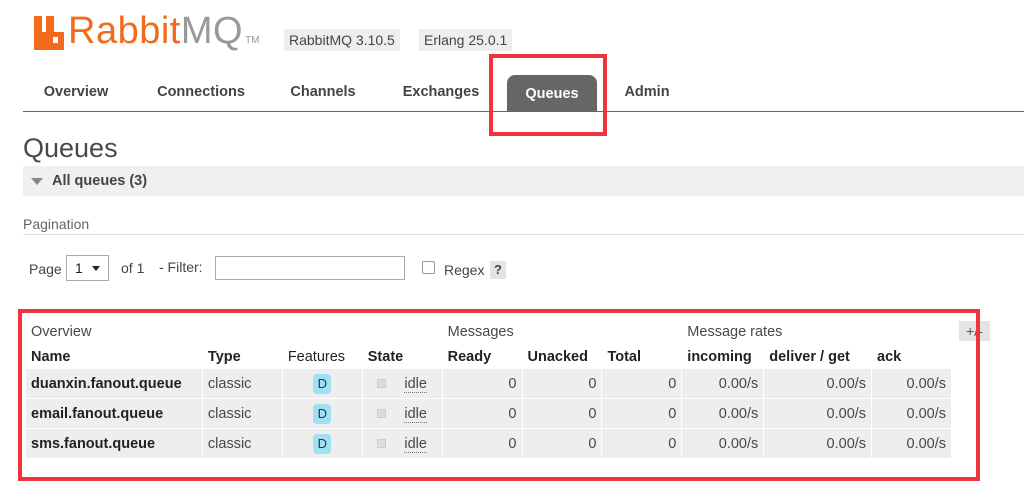  I want to click on regex-label: Regex, so click(464, 270).